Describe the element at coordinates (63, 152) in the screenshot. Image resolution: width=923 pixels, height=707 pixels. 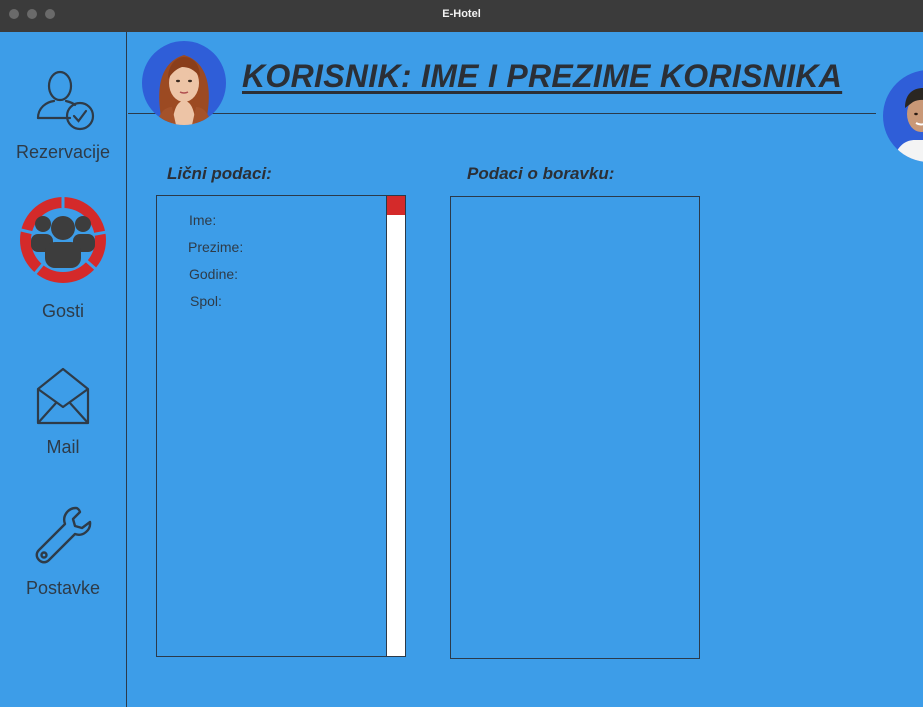
I see `sidebar-item-label: Rezervacije` at that location.